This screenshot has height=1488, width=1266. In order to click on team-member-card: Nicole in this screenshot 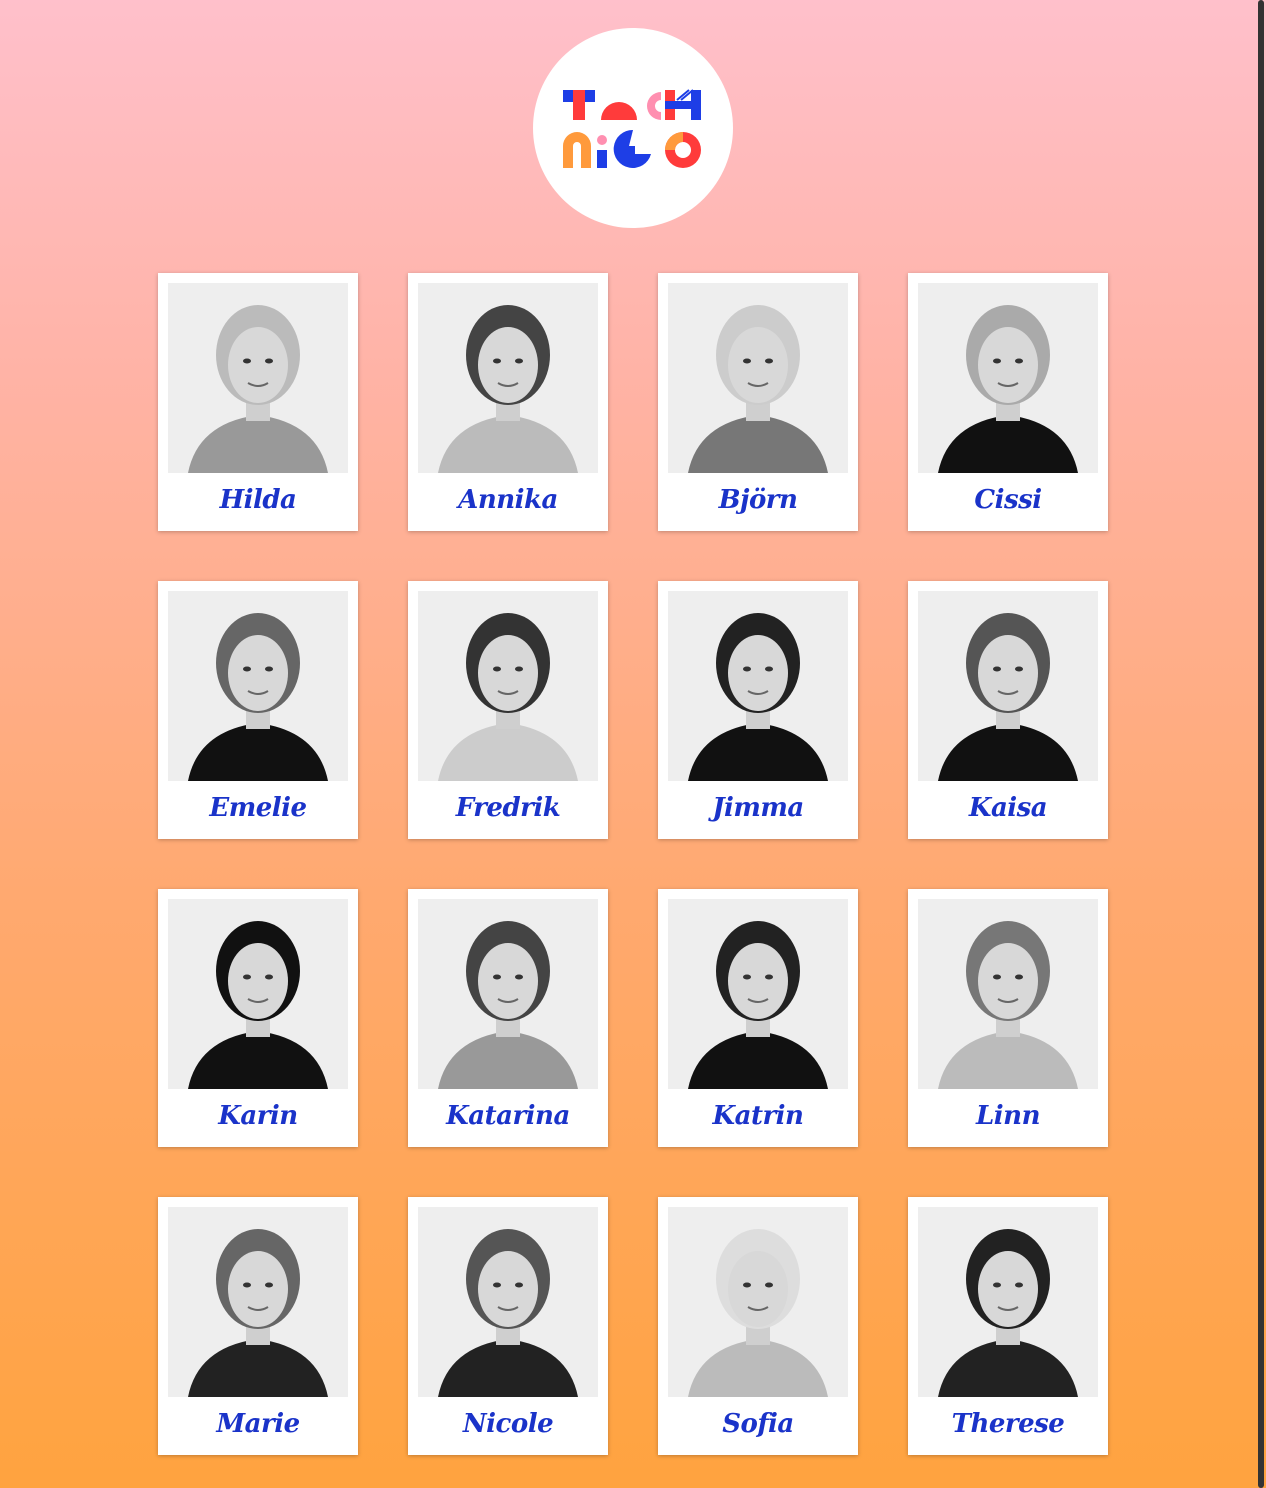, I will do `click(508, 1326)`.